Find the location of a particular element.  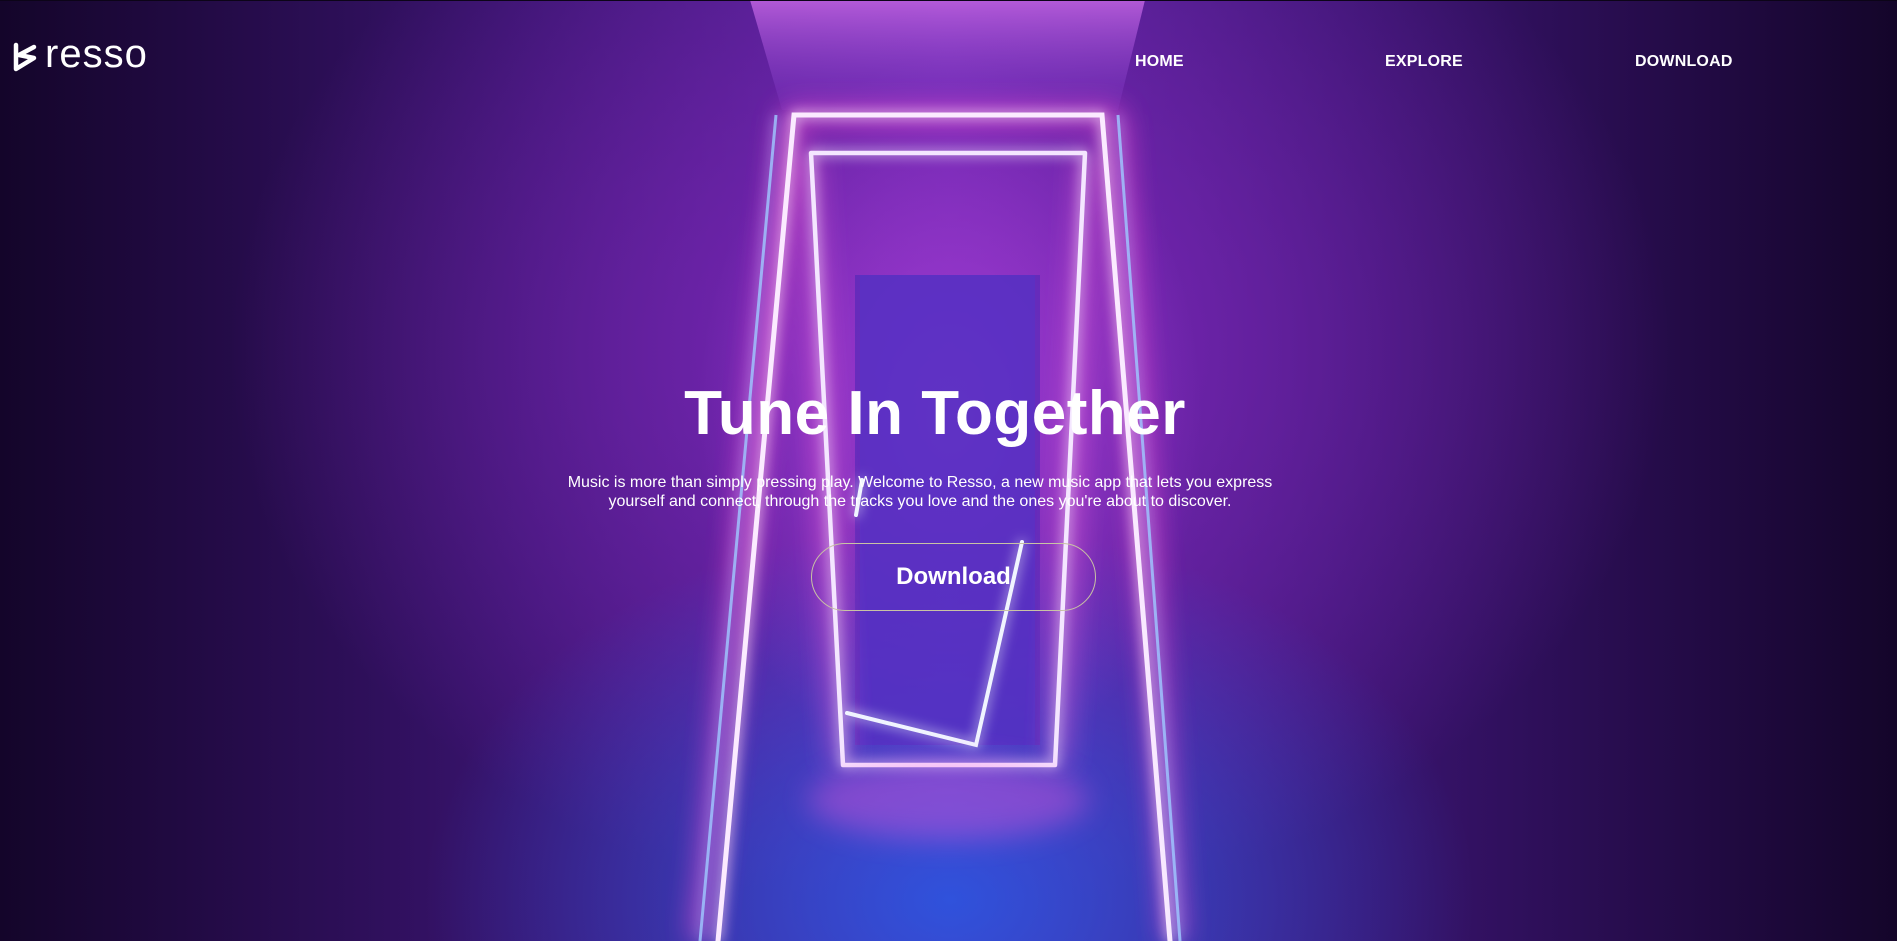

brand-logo: resso is located at coordinates (79, 54).